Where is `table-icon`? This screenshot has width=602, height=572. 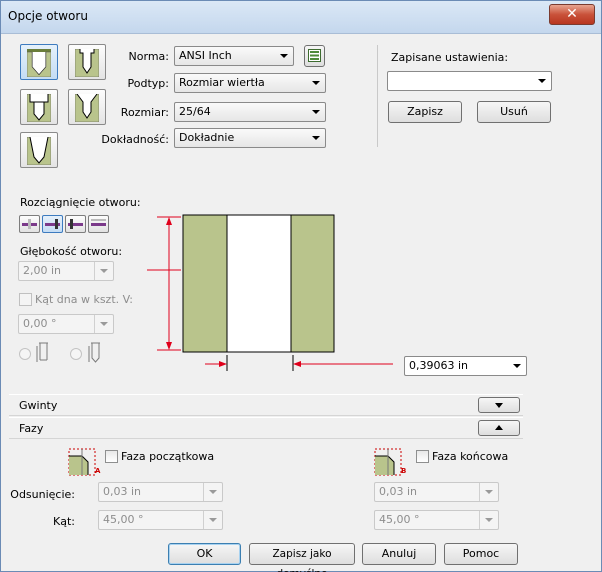
table-icon is located at coordinates (314, 55).